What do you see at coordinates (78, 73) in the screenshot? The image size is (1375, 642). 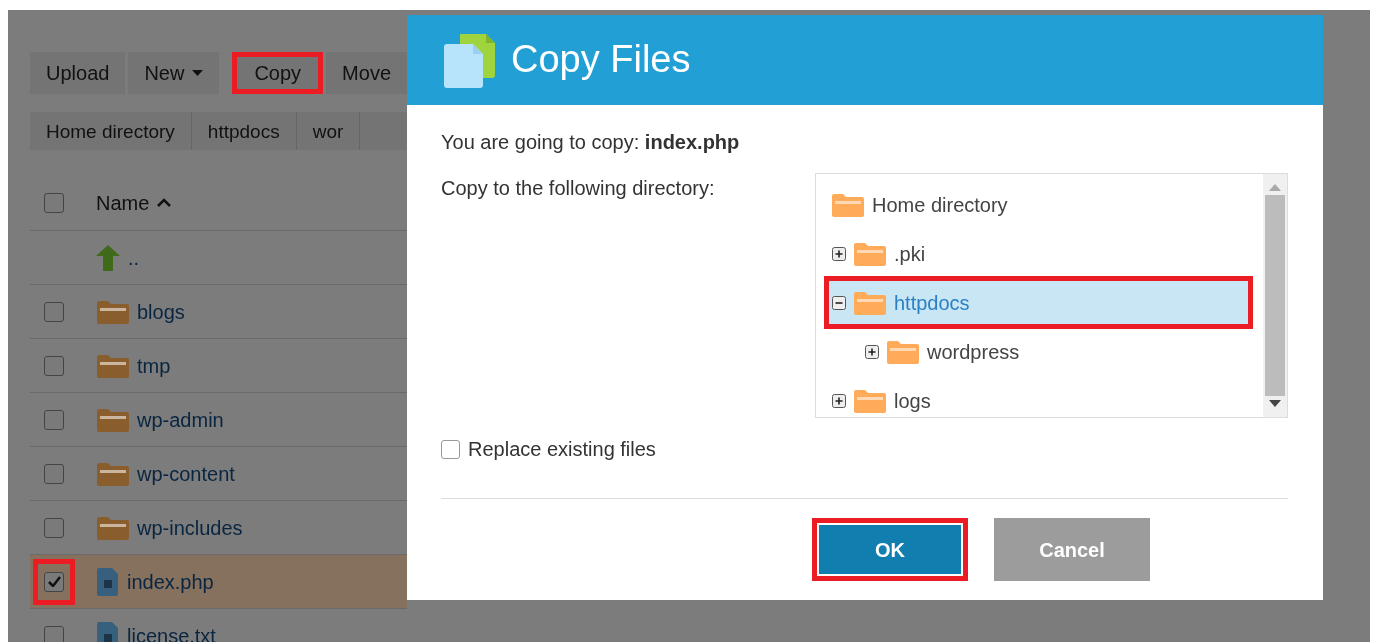 I see `toolbar-button: Upload` at bounding box center [78, 73].